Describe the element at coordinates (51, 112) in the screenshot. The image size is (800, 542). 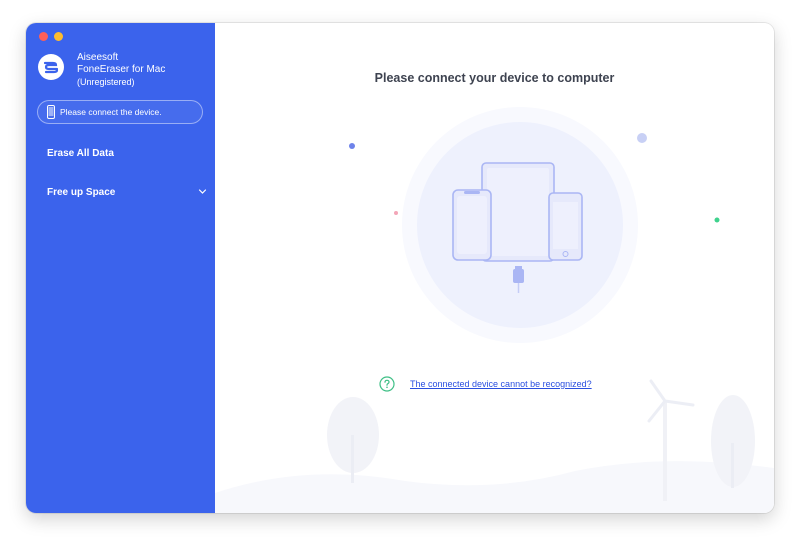
I see `phone-icon` at that location.